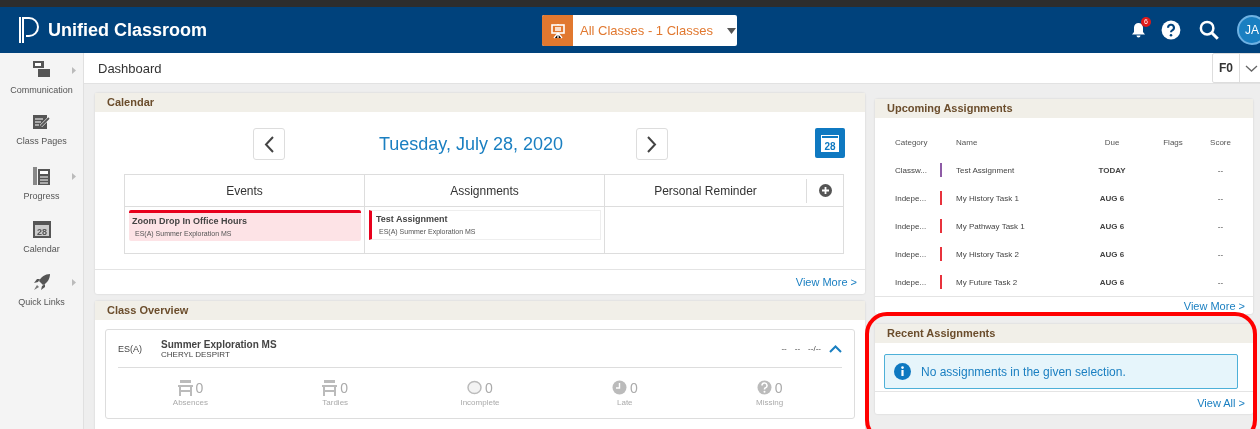  I want to click on assignment-name: My Future Task 2, so click(987, 282).